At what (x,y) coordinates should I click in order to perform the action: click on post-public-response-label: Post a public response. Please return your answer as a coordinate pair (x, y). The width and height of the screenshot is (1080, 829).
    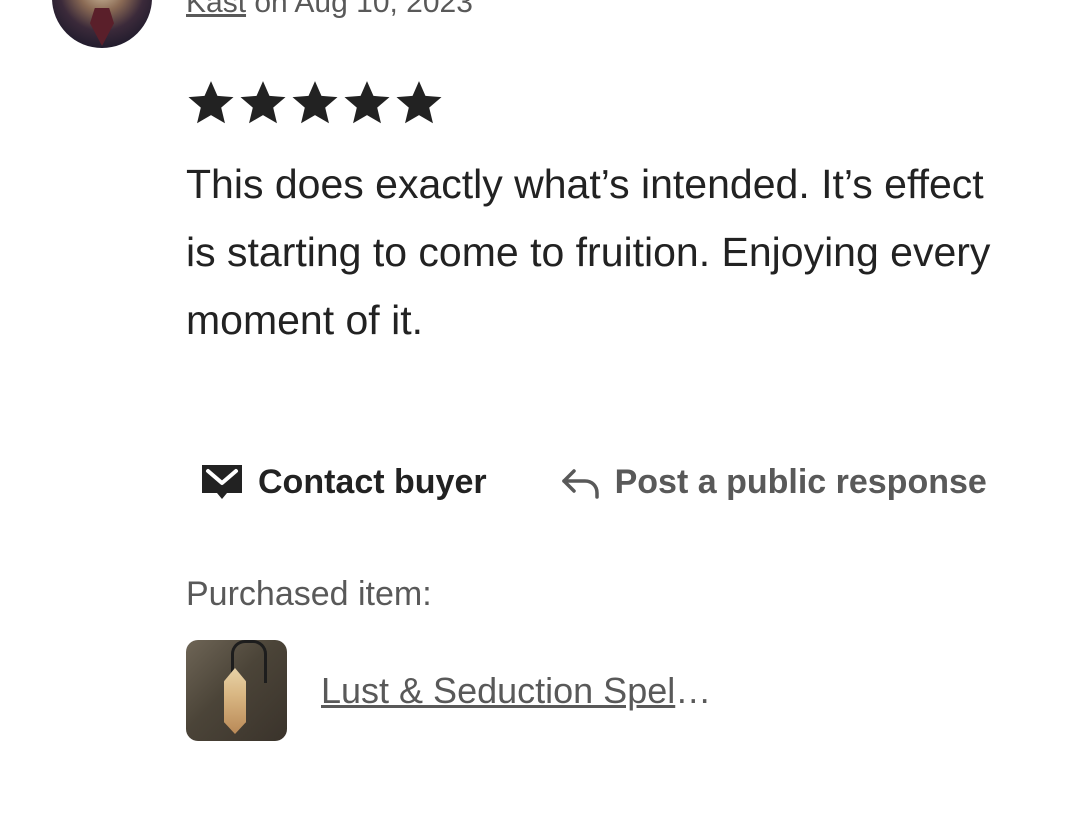
    Looking at the image, I should click on (800, 481).